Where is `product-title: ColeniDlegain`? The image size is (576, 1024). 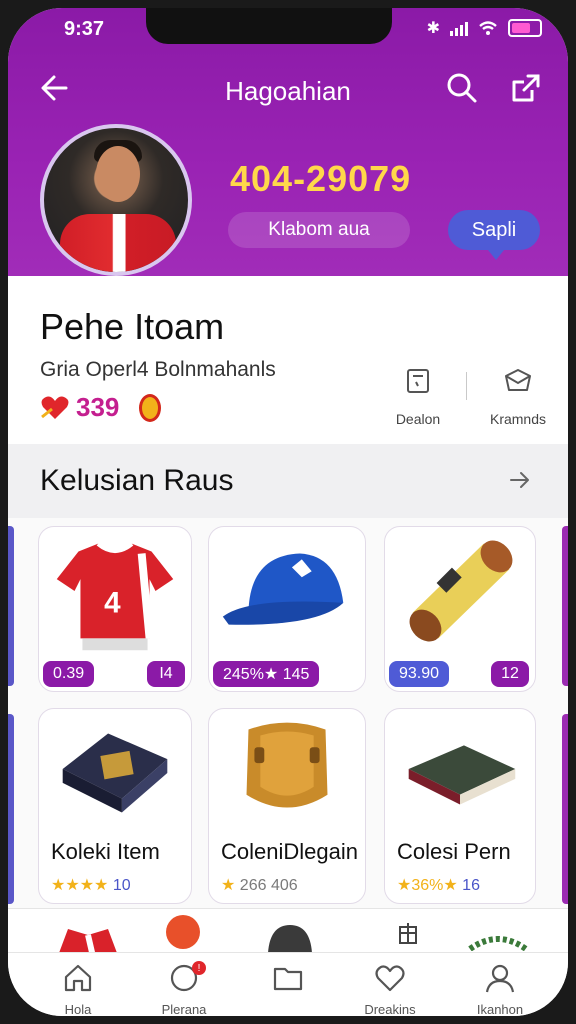 product-title: ColeniDlegain is located at coordinates (289, 851).